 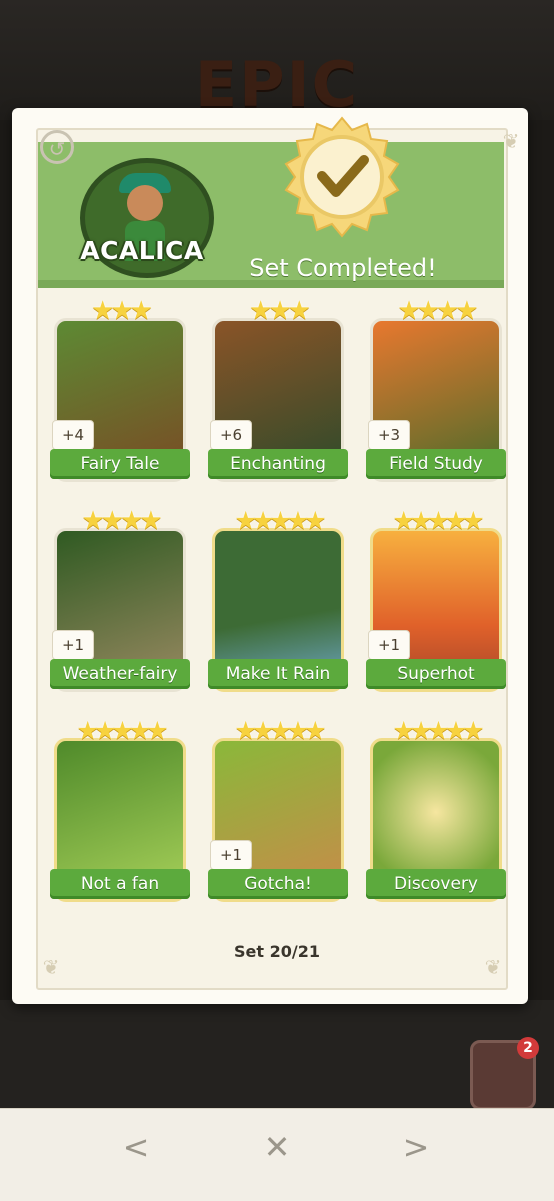 I want to click on sticker-card: ★★★★ +3 Field Study, so click(x=436, y=391).